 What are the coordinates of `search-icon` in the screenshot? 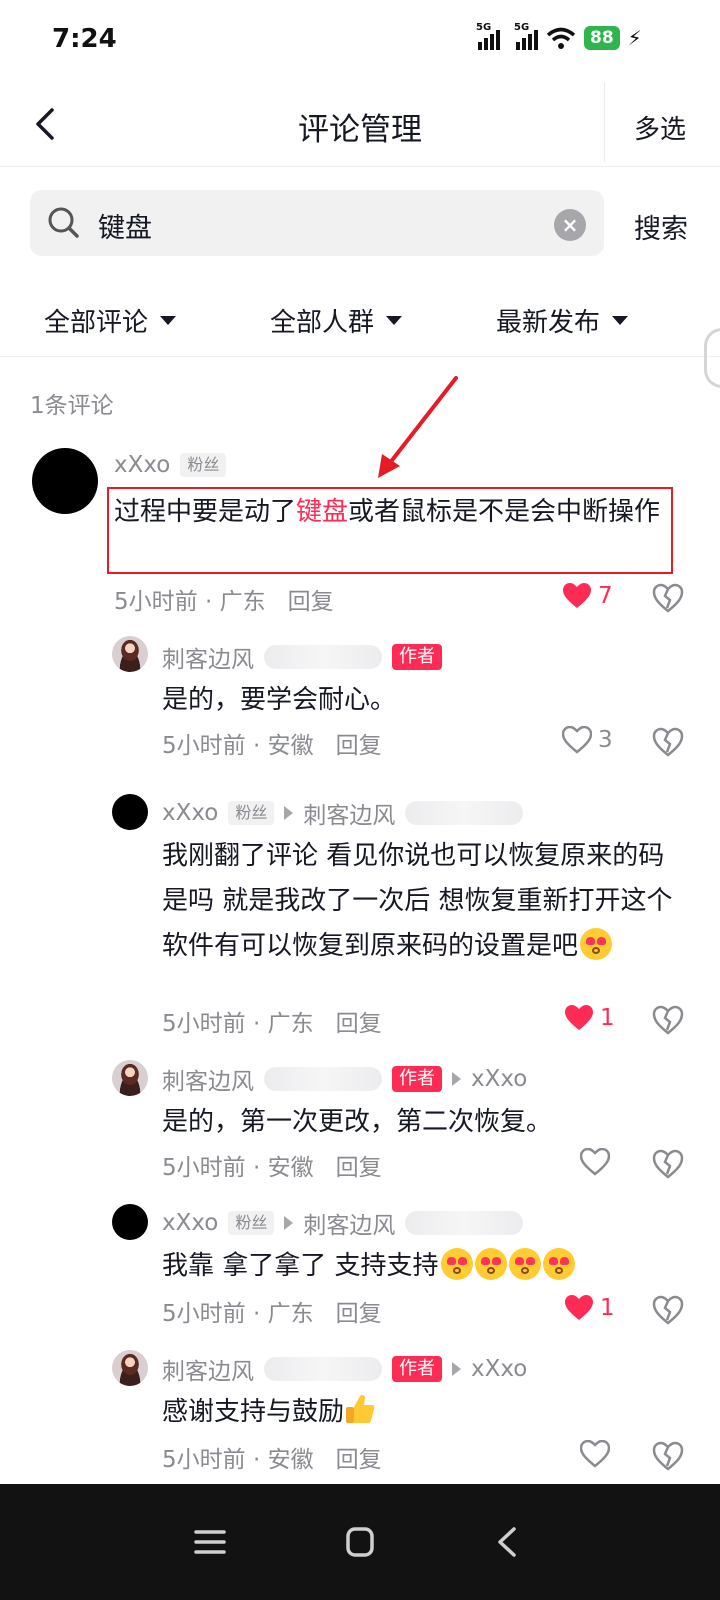 It's located at (63, 222).